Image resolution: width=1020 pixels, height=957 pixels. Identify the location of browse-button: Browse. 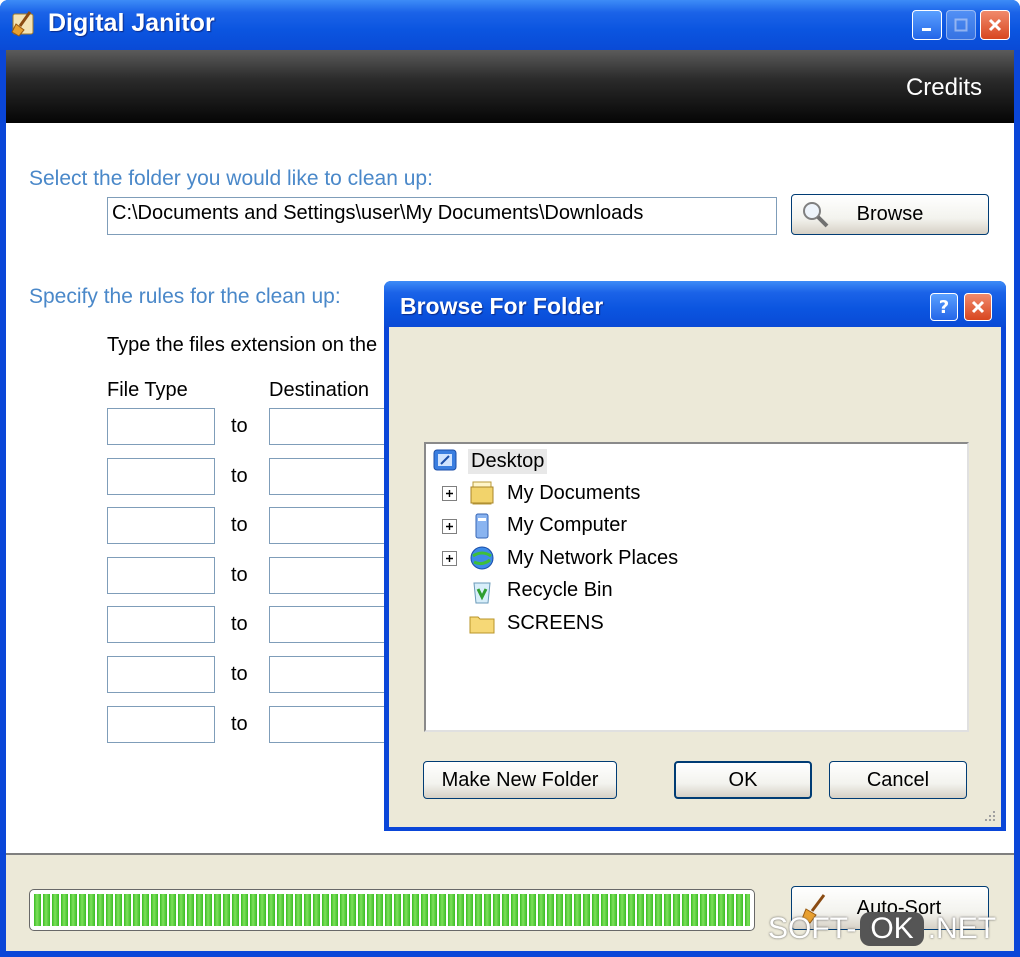
(890, 214).